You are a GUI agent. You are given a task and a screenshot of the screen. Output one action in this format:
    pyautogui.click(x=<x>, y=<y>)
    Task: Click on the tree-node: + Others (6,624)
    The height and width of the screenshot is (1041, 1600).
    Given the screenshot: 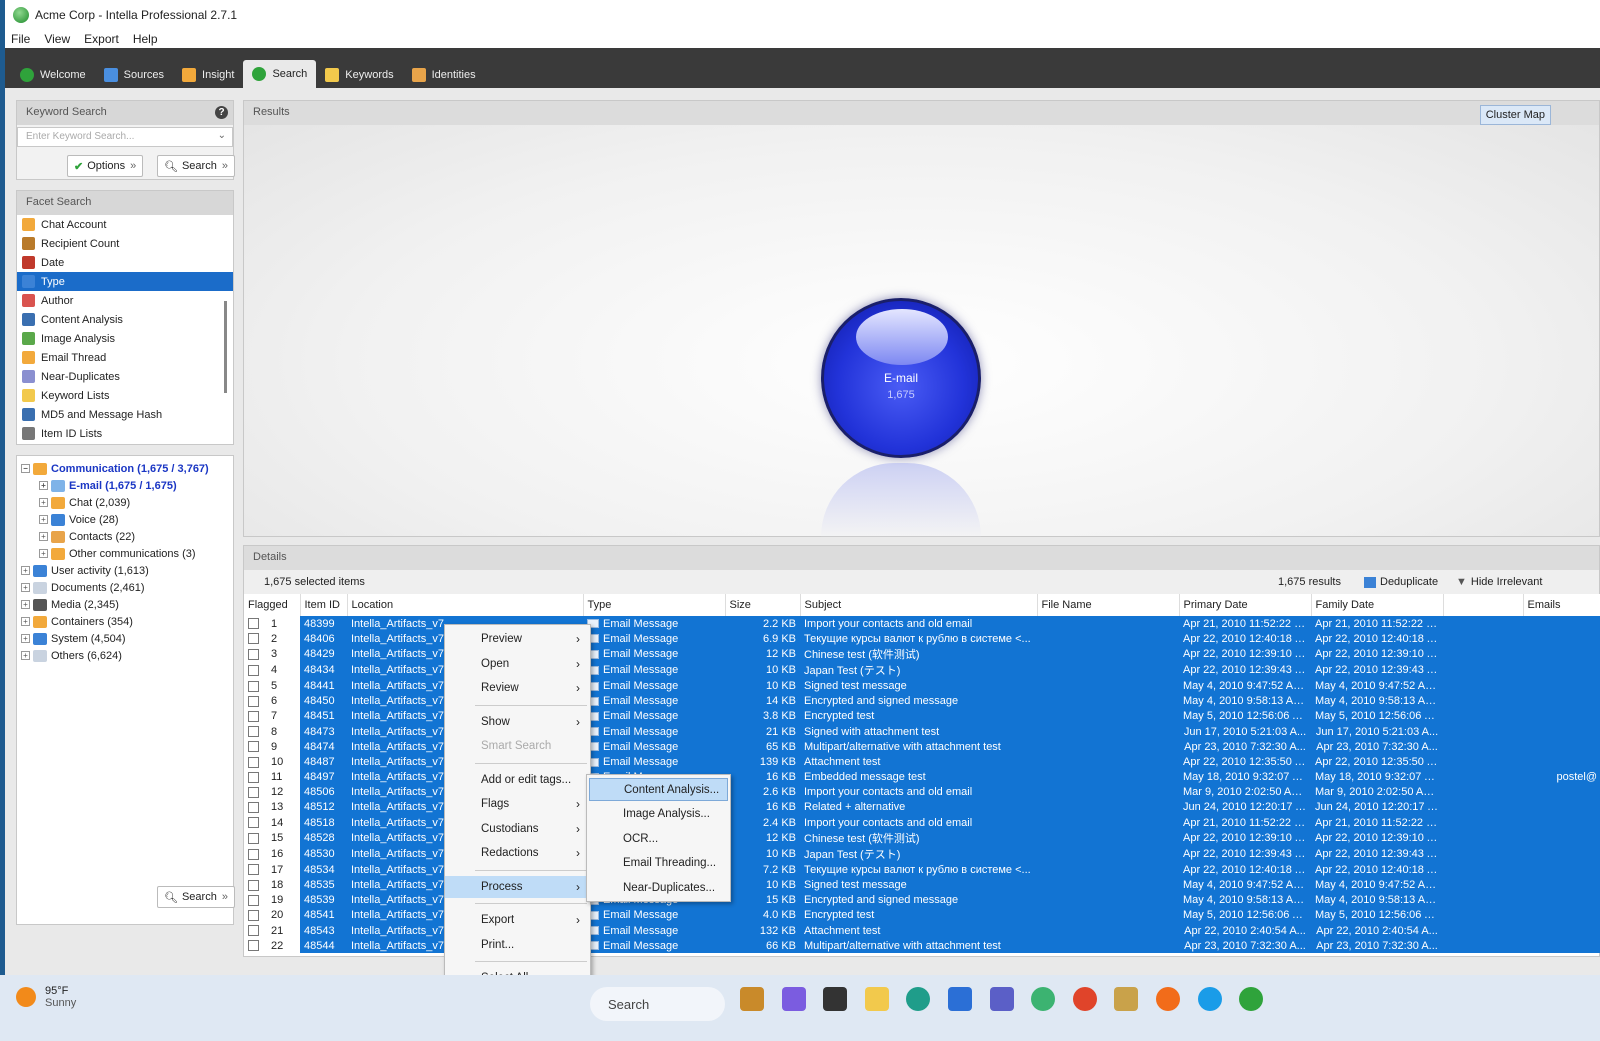 What is the action you would take?
    pyautogui.click(x=125, y=655)
    